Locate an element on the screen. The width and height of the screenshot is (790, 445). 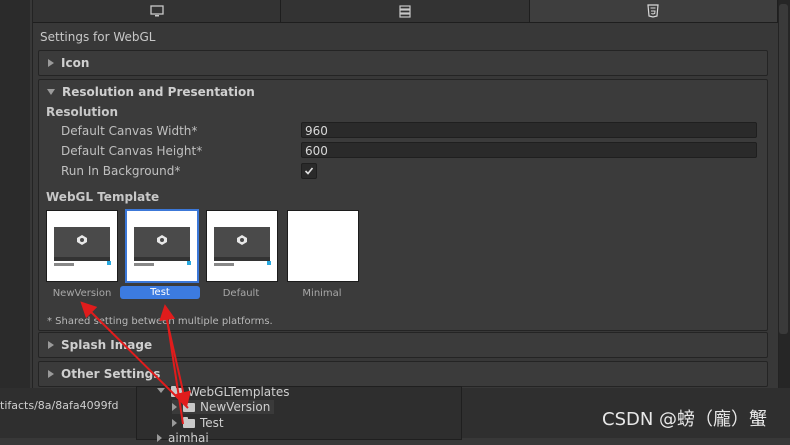
template-thumbnail-default is located at coordinates (242, 246).